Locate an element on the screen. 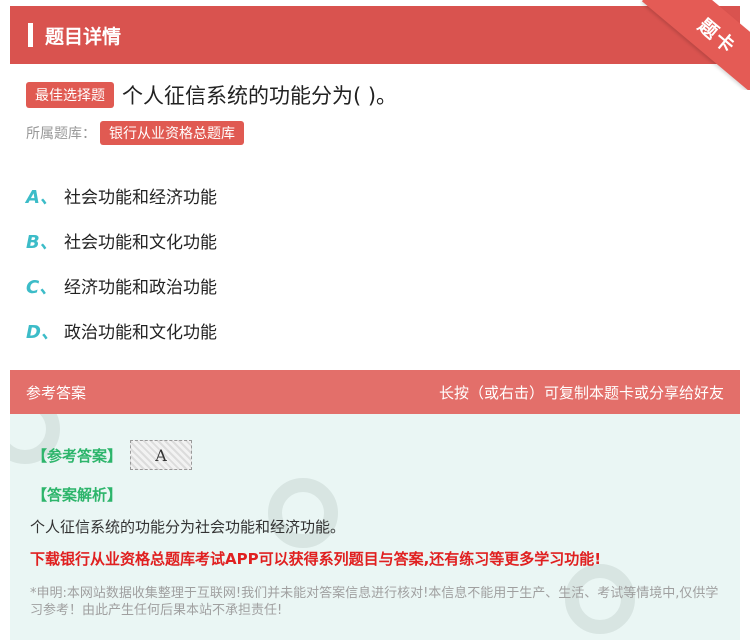 Image resolution: width=750 pixels, height=640 pixels. option-b: B、 社会功能和文化功能 is located at coordinates (121, 240).